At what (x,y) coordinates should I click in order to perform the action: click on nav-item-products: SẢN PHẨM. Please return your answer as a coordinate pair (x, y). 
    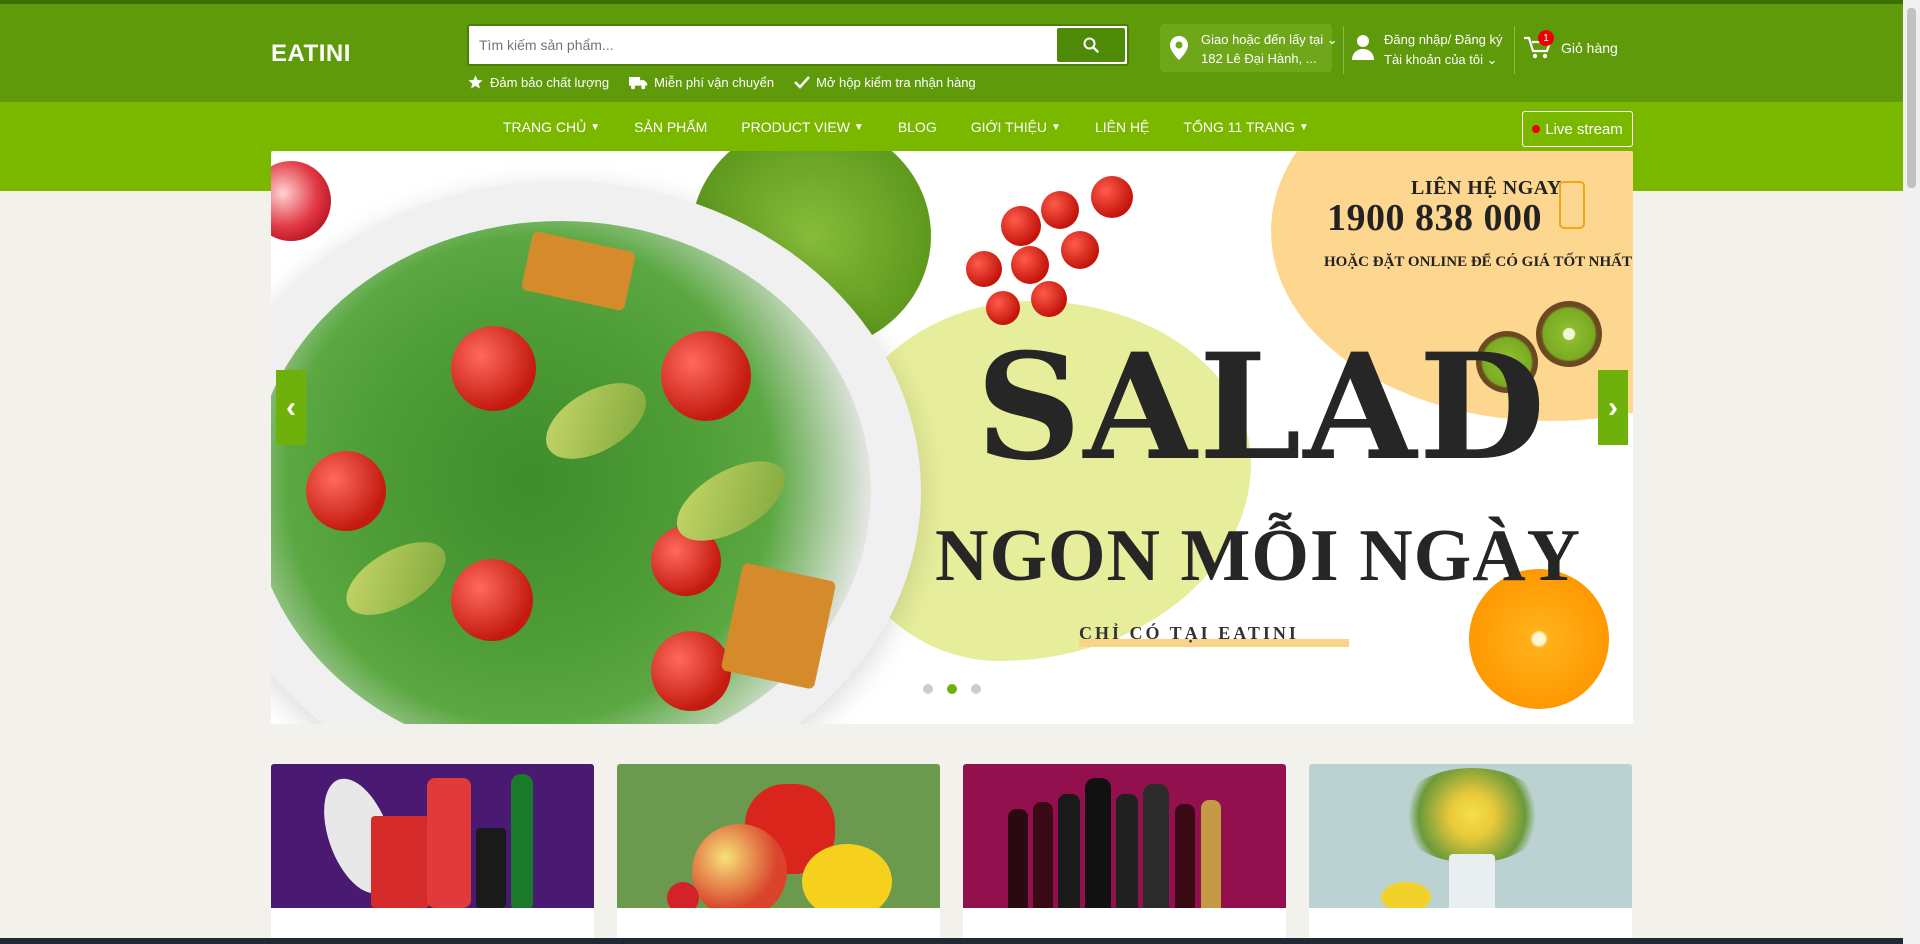
    Looking at the image, I should click on (670, 127).